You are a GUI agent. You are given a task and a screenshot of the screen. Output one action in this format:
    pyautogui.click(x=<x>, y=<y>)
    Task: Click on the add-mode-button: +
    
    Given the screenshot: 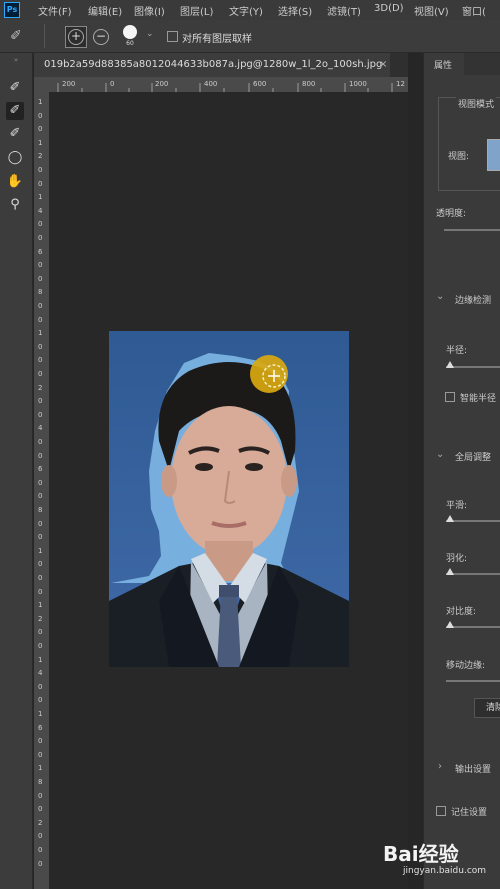 What is the action you would take?
    pyautogui.click(x=76, y=37)
    